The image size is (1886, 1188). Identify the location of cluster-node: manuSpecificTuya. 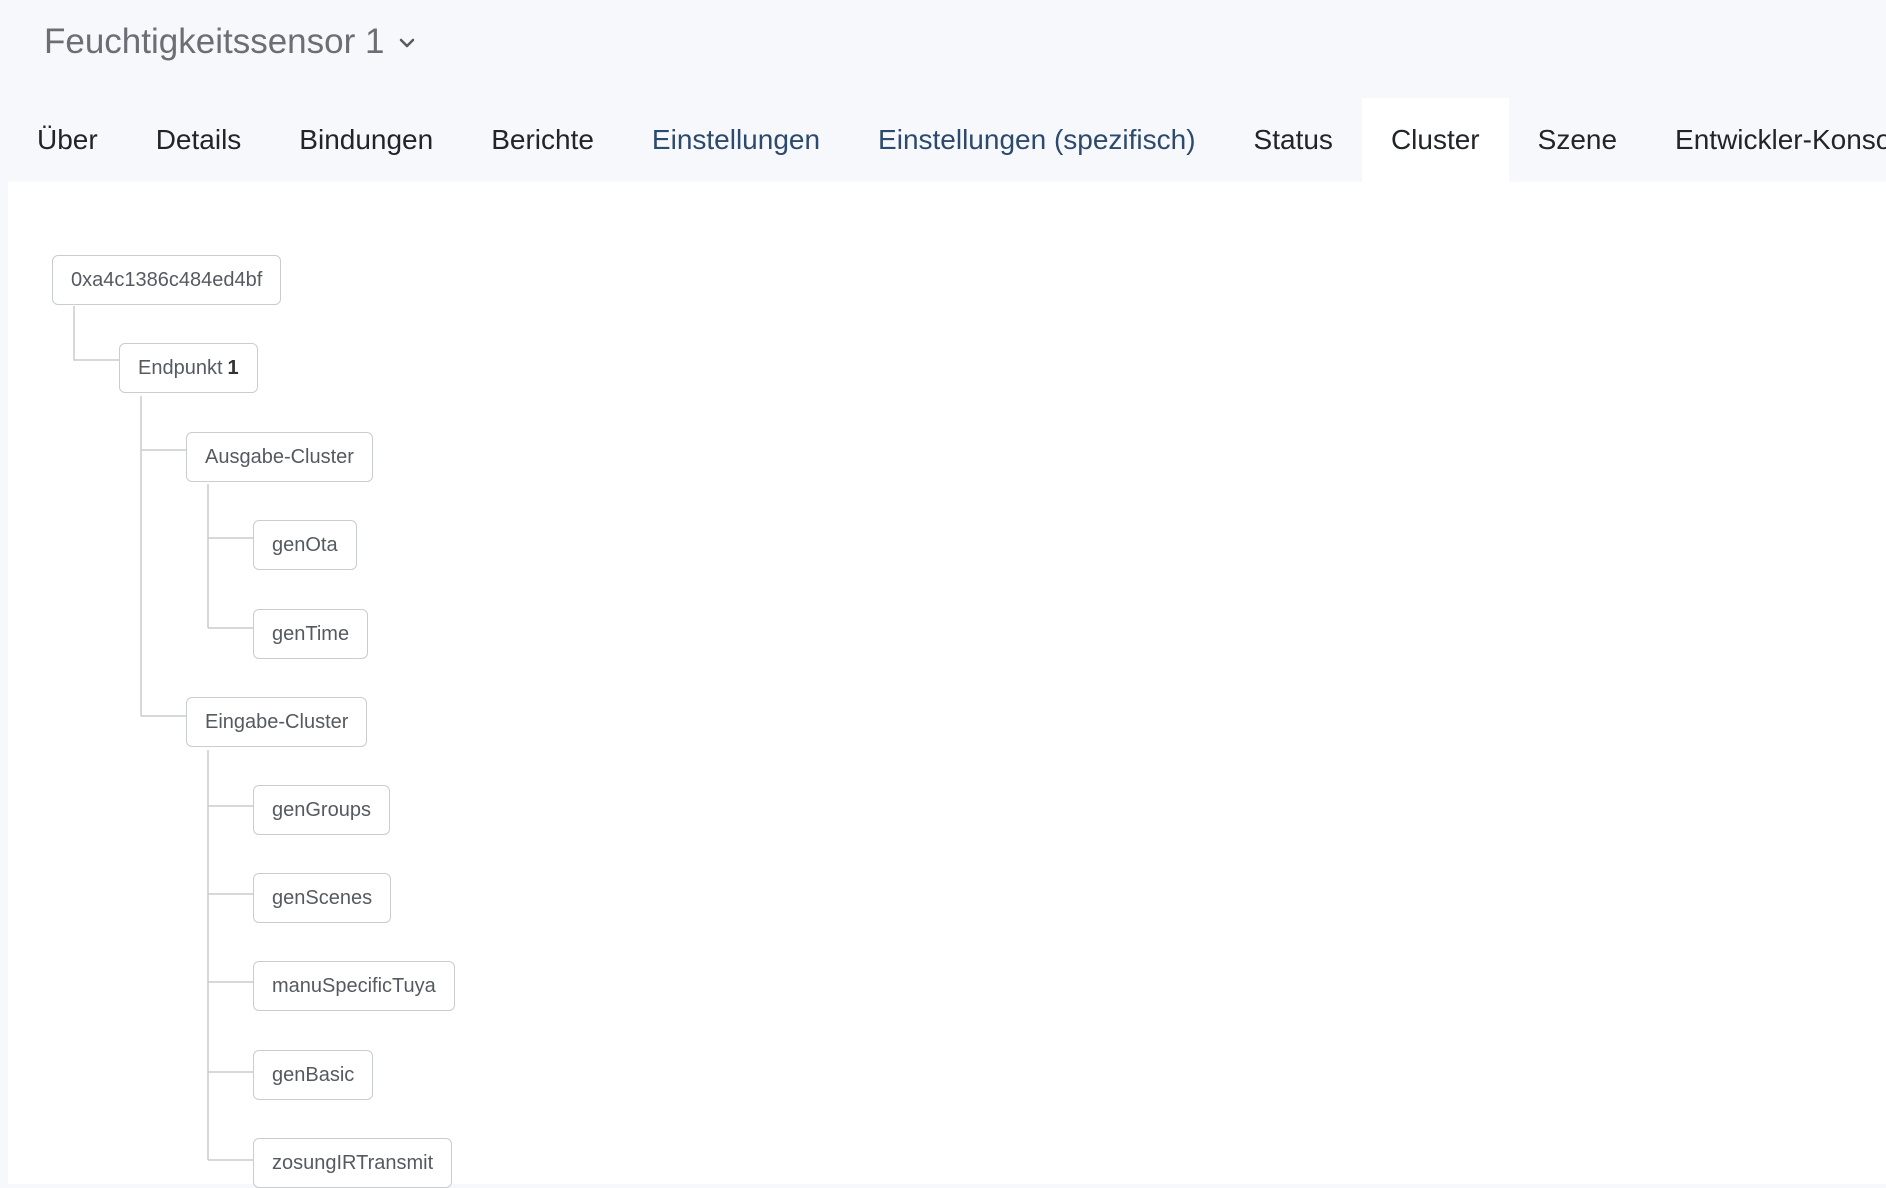
(354, 986).